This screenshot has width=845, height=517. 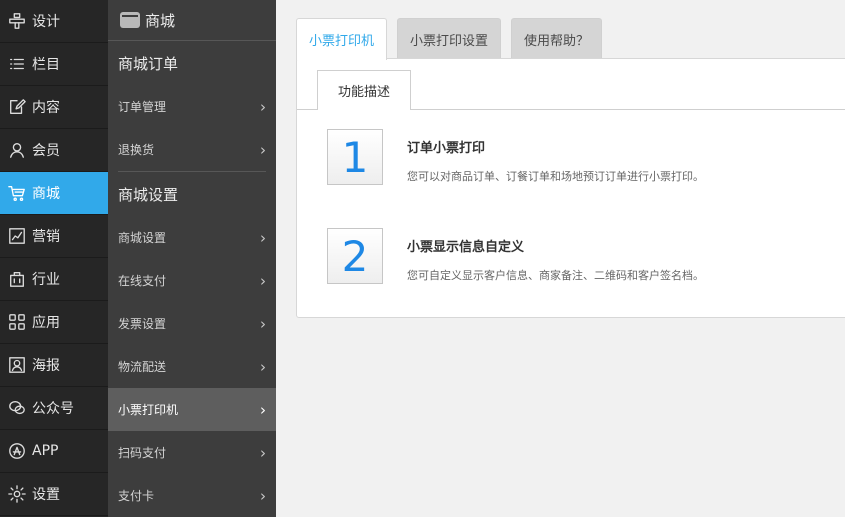 What do you see at coordinates (355, 157) in the screenshot?
I see `feature-number-badge: 1` at bounding box center [355, 157].